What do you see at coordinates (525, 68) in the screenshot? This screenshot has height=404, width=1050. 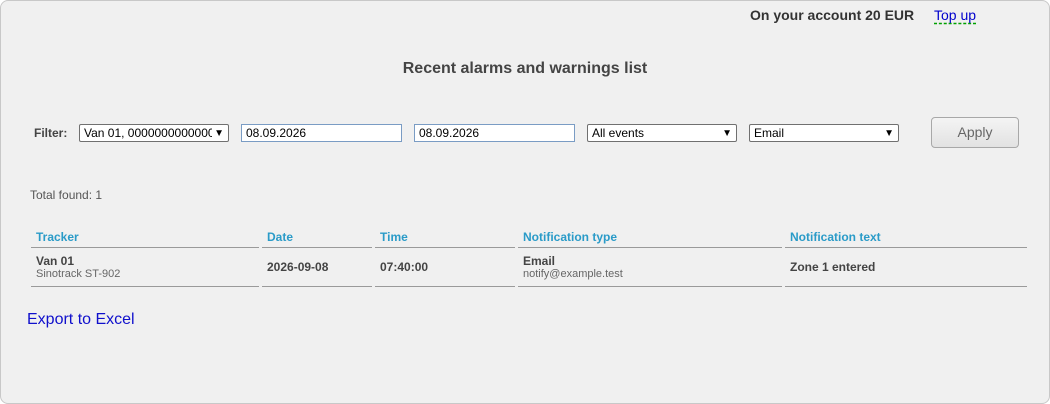 I see `page-title: Recent alarms and warnings list` at bounding box center [525, 68].